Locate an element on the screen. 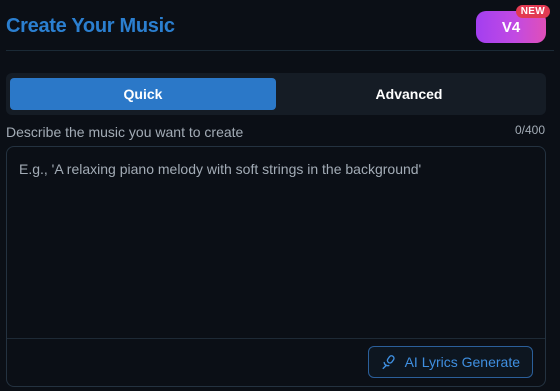 Image resolution: width=560 pixels, height=391 pixels. prompt-label: Describe the music you want to create is located at coordinates (125, 132).